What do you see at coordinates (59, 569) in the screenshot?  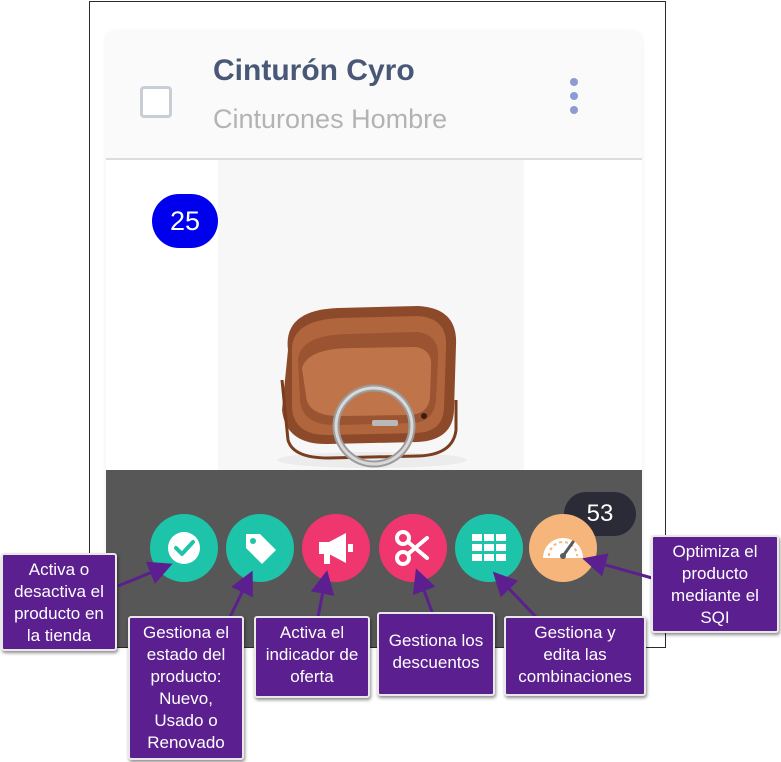 I see `callout-line: Activa o` at bounding box center [59, 569].